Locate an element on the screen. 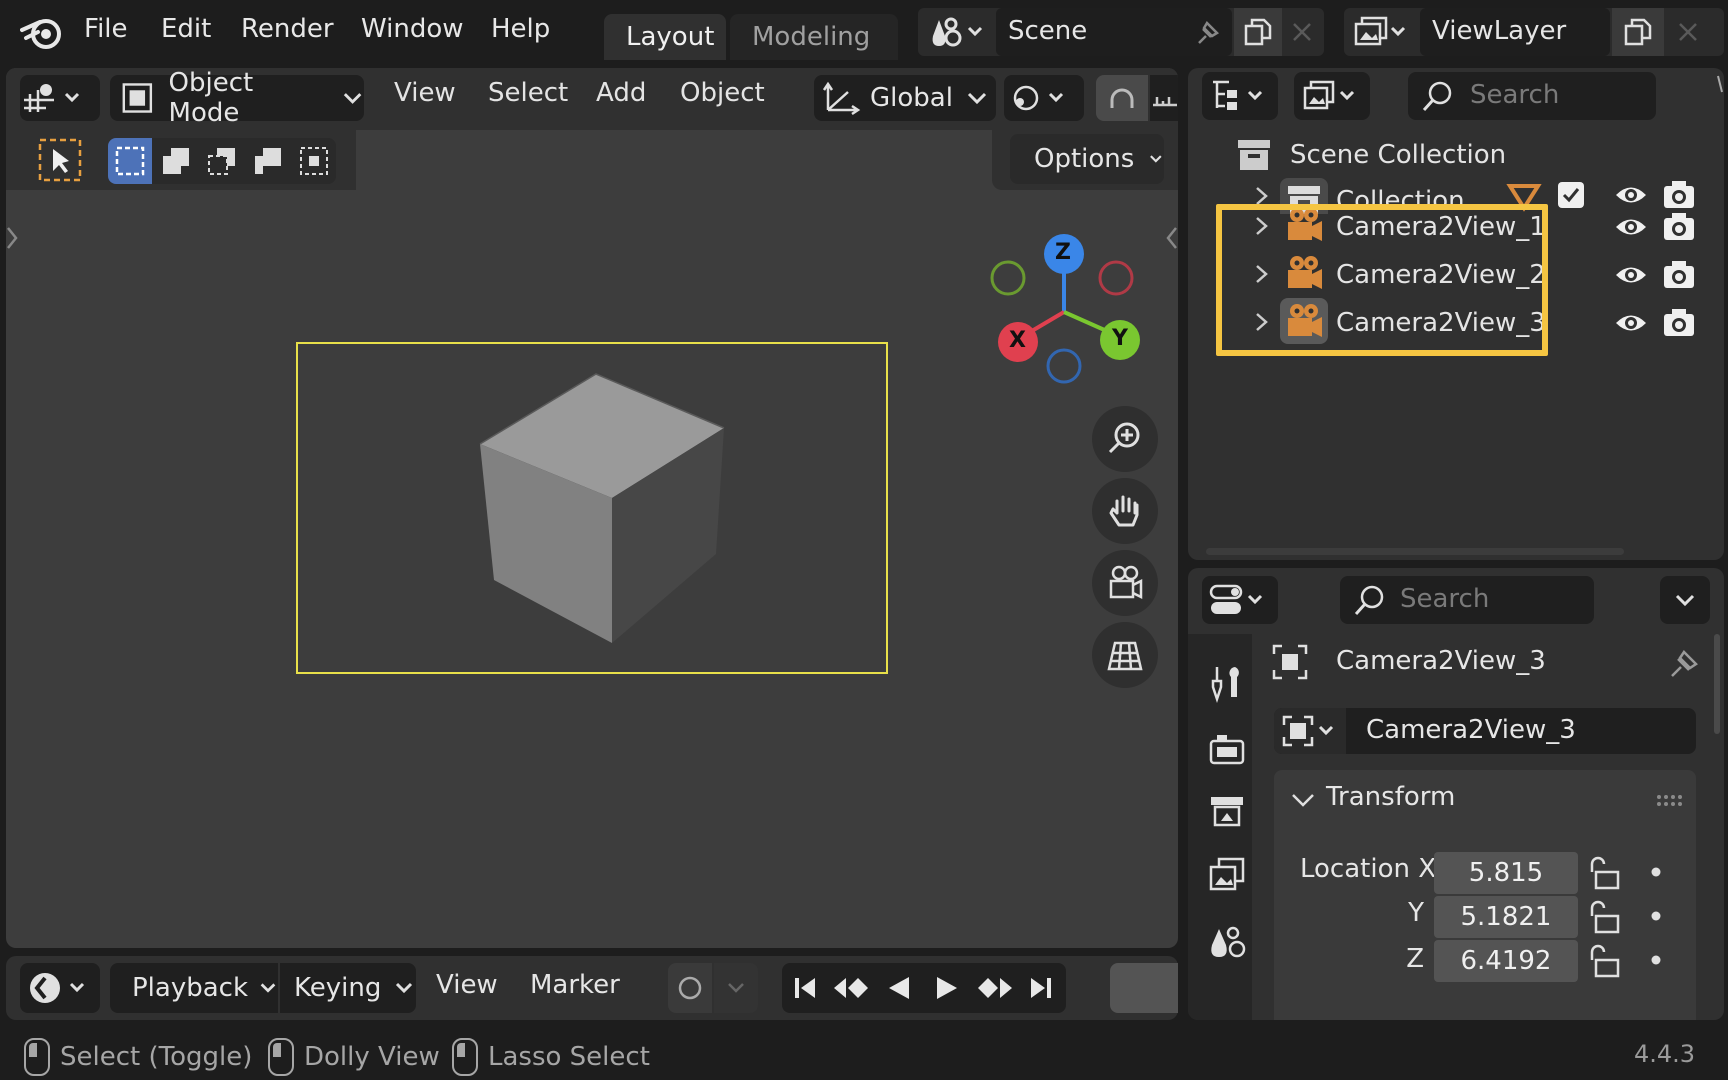 The image size is (1728, 1080). play-button is located at coordinates (947, 988).